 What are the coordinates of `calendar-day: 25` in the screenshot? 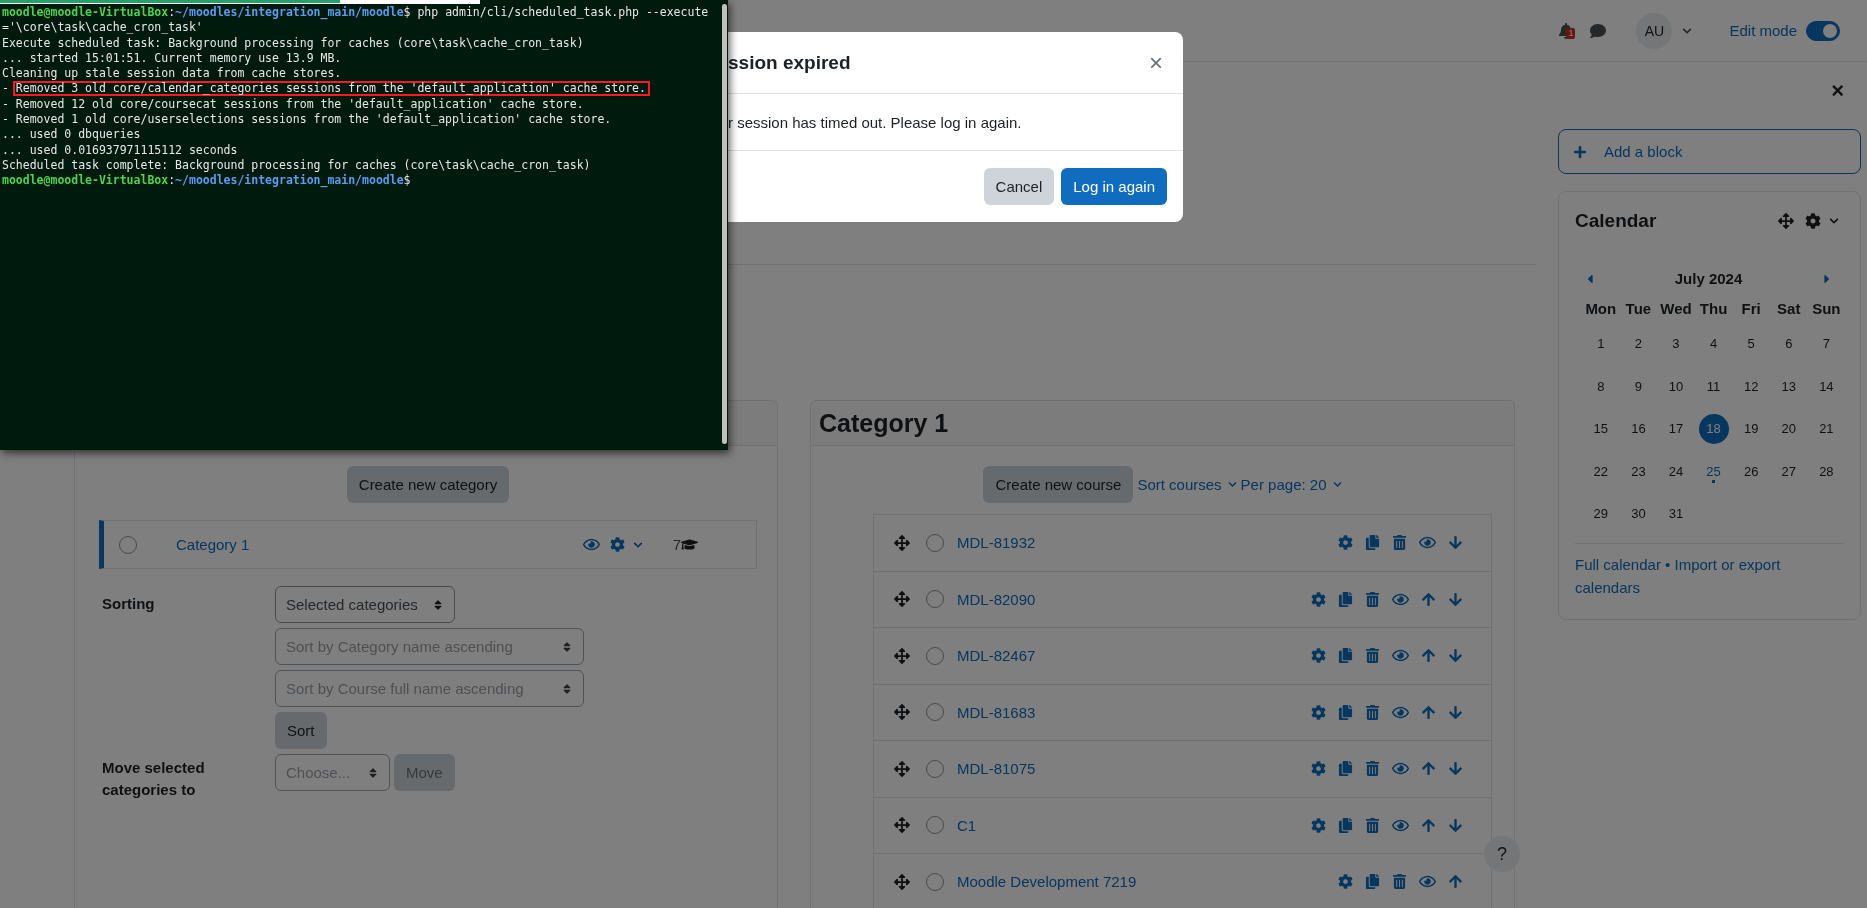 It's located at (1713, 471).